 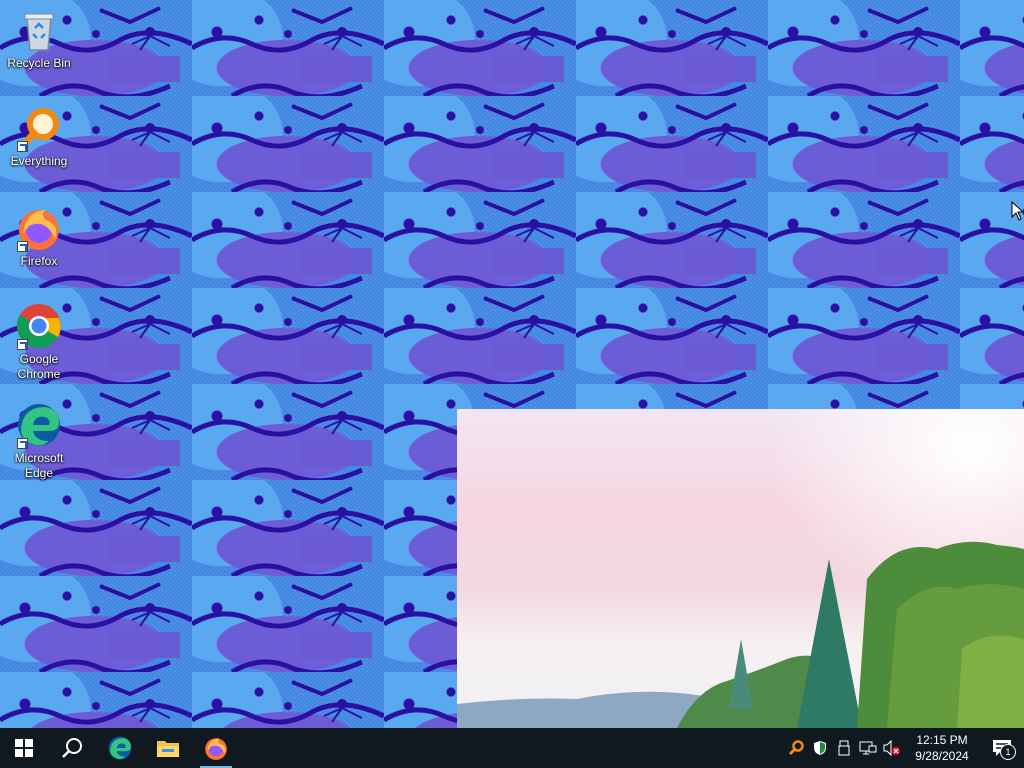 I want to click on taskbar-edge-button, so click(x=120, y=748).